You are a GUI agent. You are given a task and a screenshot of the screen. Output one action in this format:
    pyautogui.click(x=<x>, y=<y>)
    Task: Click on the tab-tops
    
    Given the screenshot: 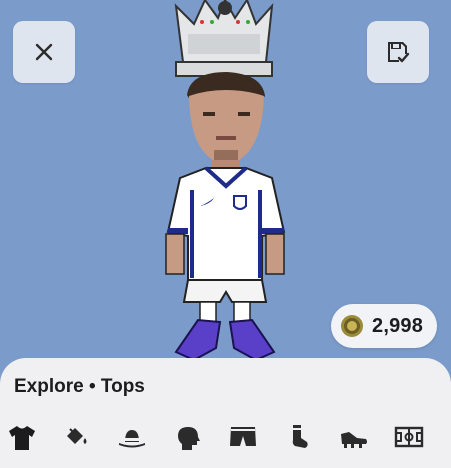 What is the action you would take?
    pyautogui.click(x=22, y=439)
    